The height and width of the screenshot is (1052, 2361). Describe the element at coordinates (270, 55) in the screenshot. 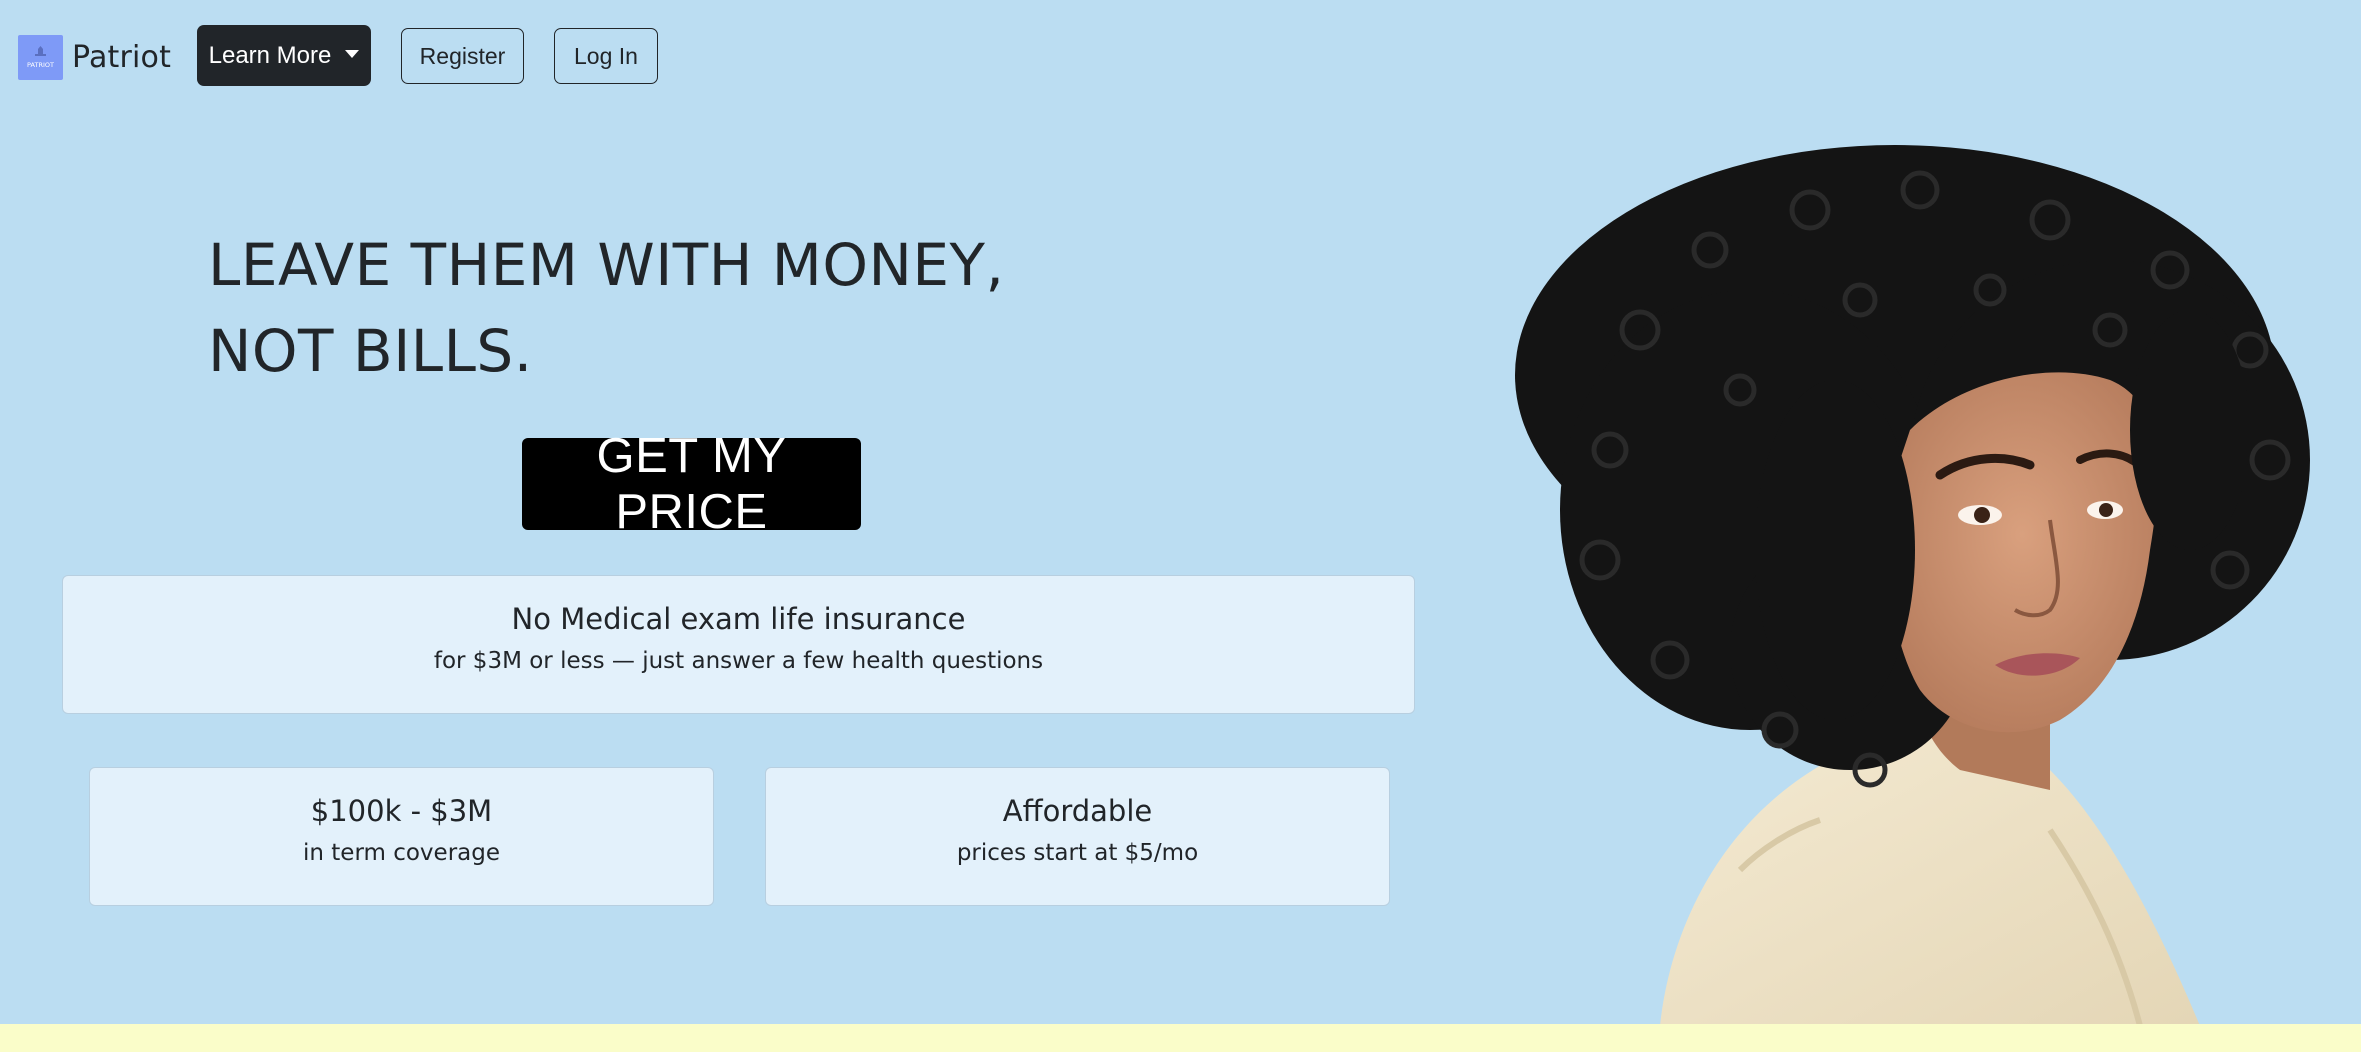

I see `learn-more-label: Learn More` at that location.